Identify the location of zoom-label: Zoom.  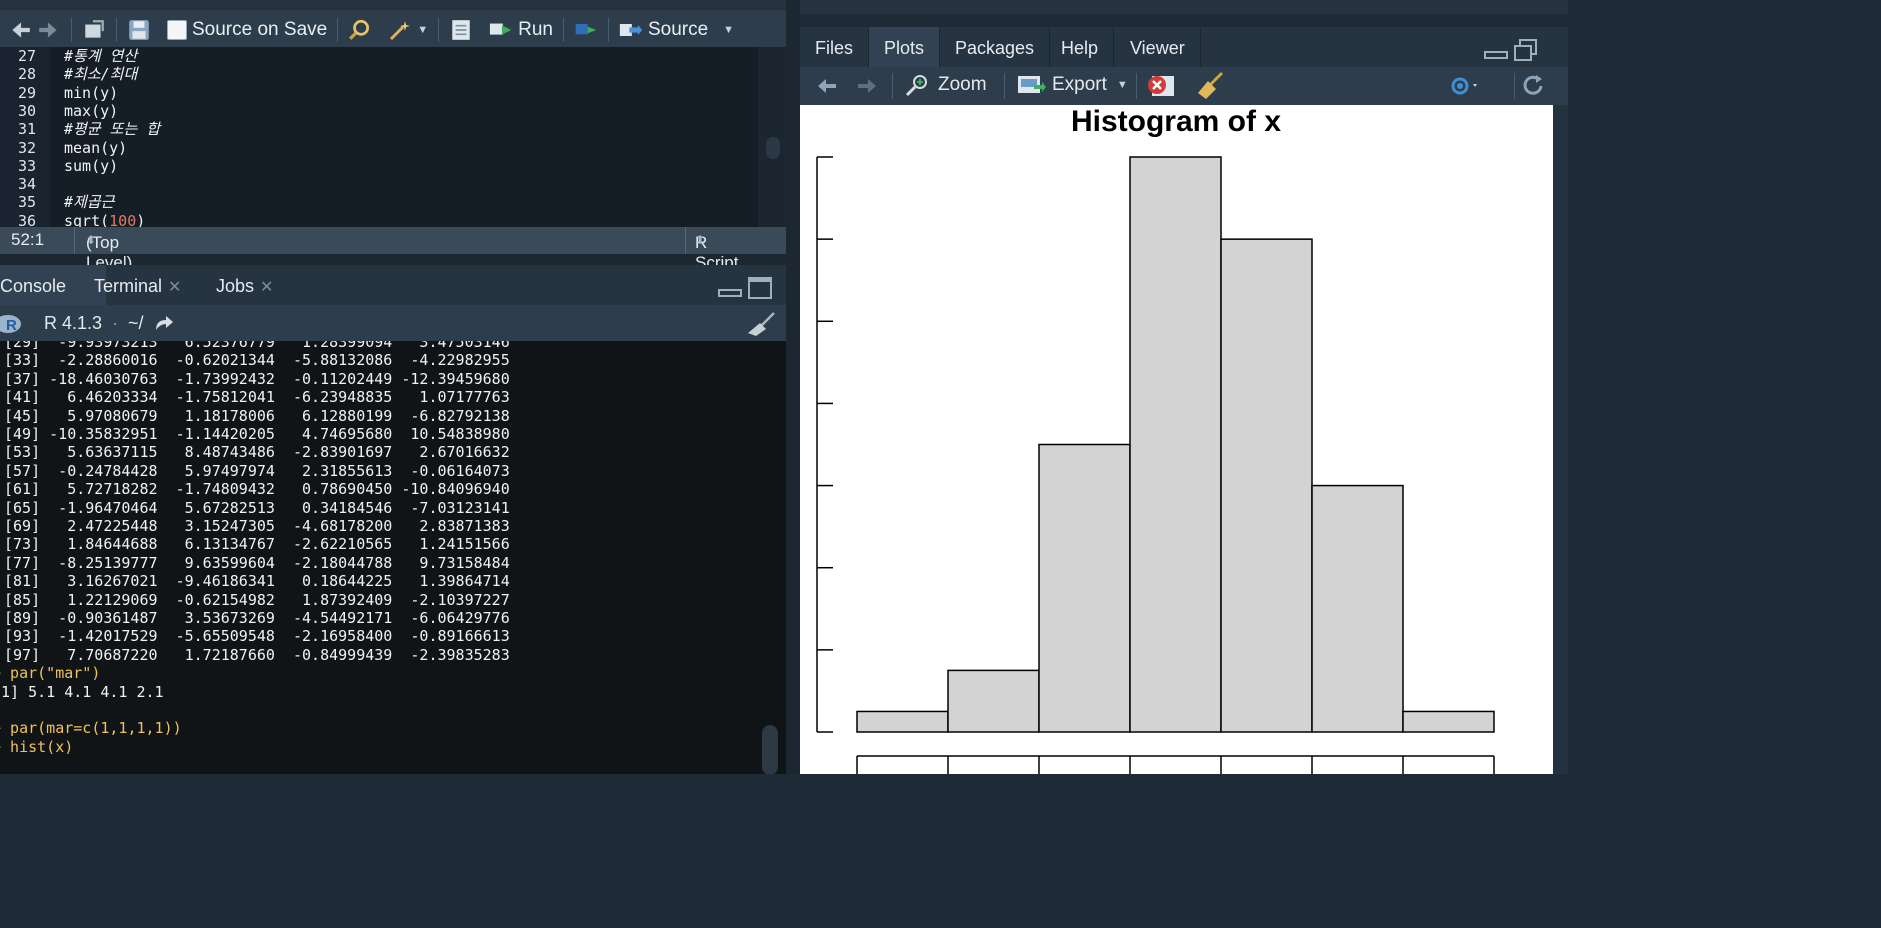
(962, 84).